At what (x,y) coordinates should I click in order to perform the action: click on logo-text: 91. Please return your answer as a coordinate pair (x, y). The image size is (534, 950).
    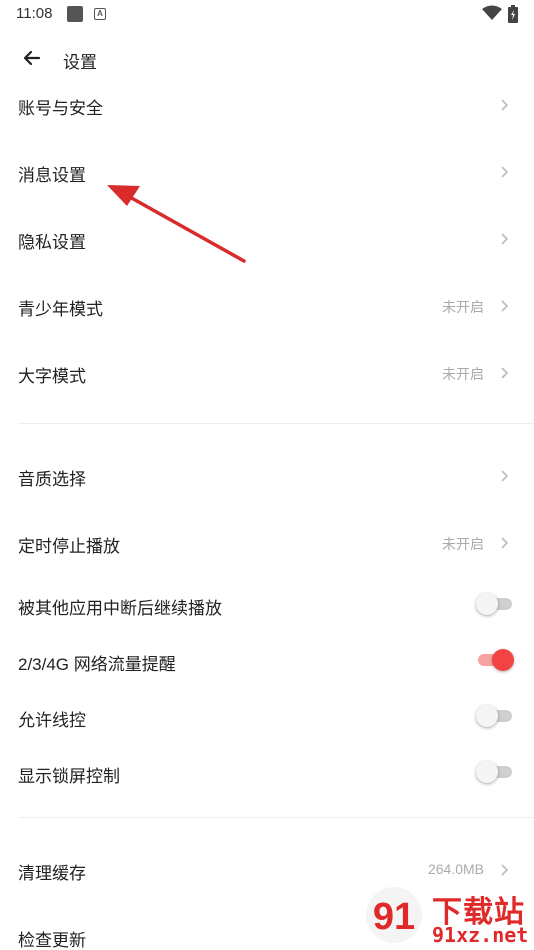
    Looking at the image, I should click on (394, 917).